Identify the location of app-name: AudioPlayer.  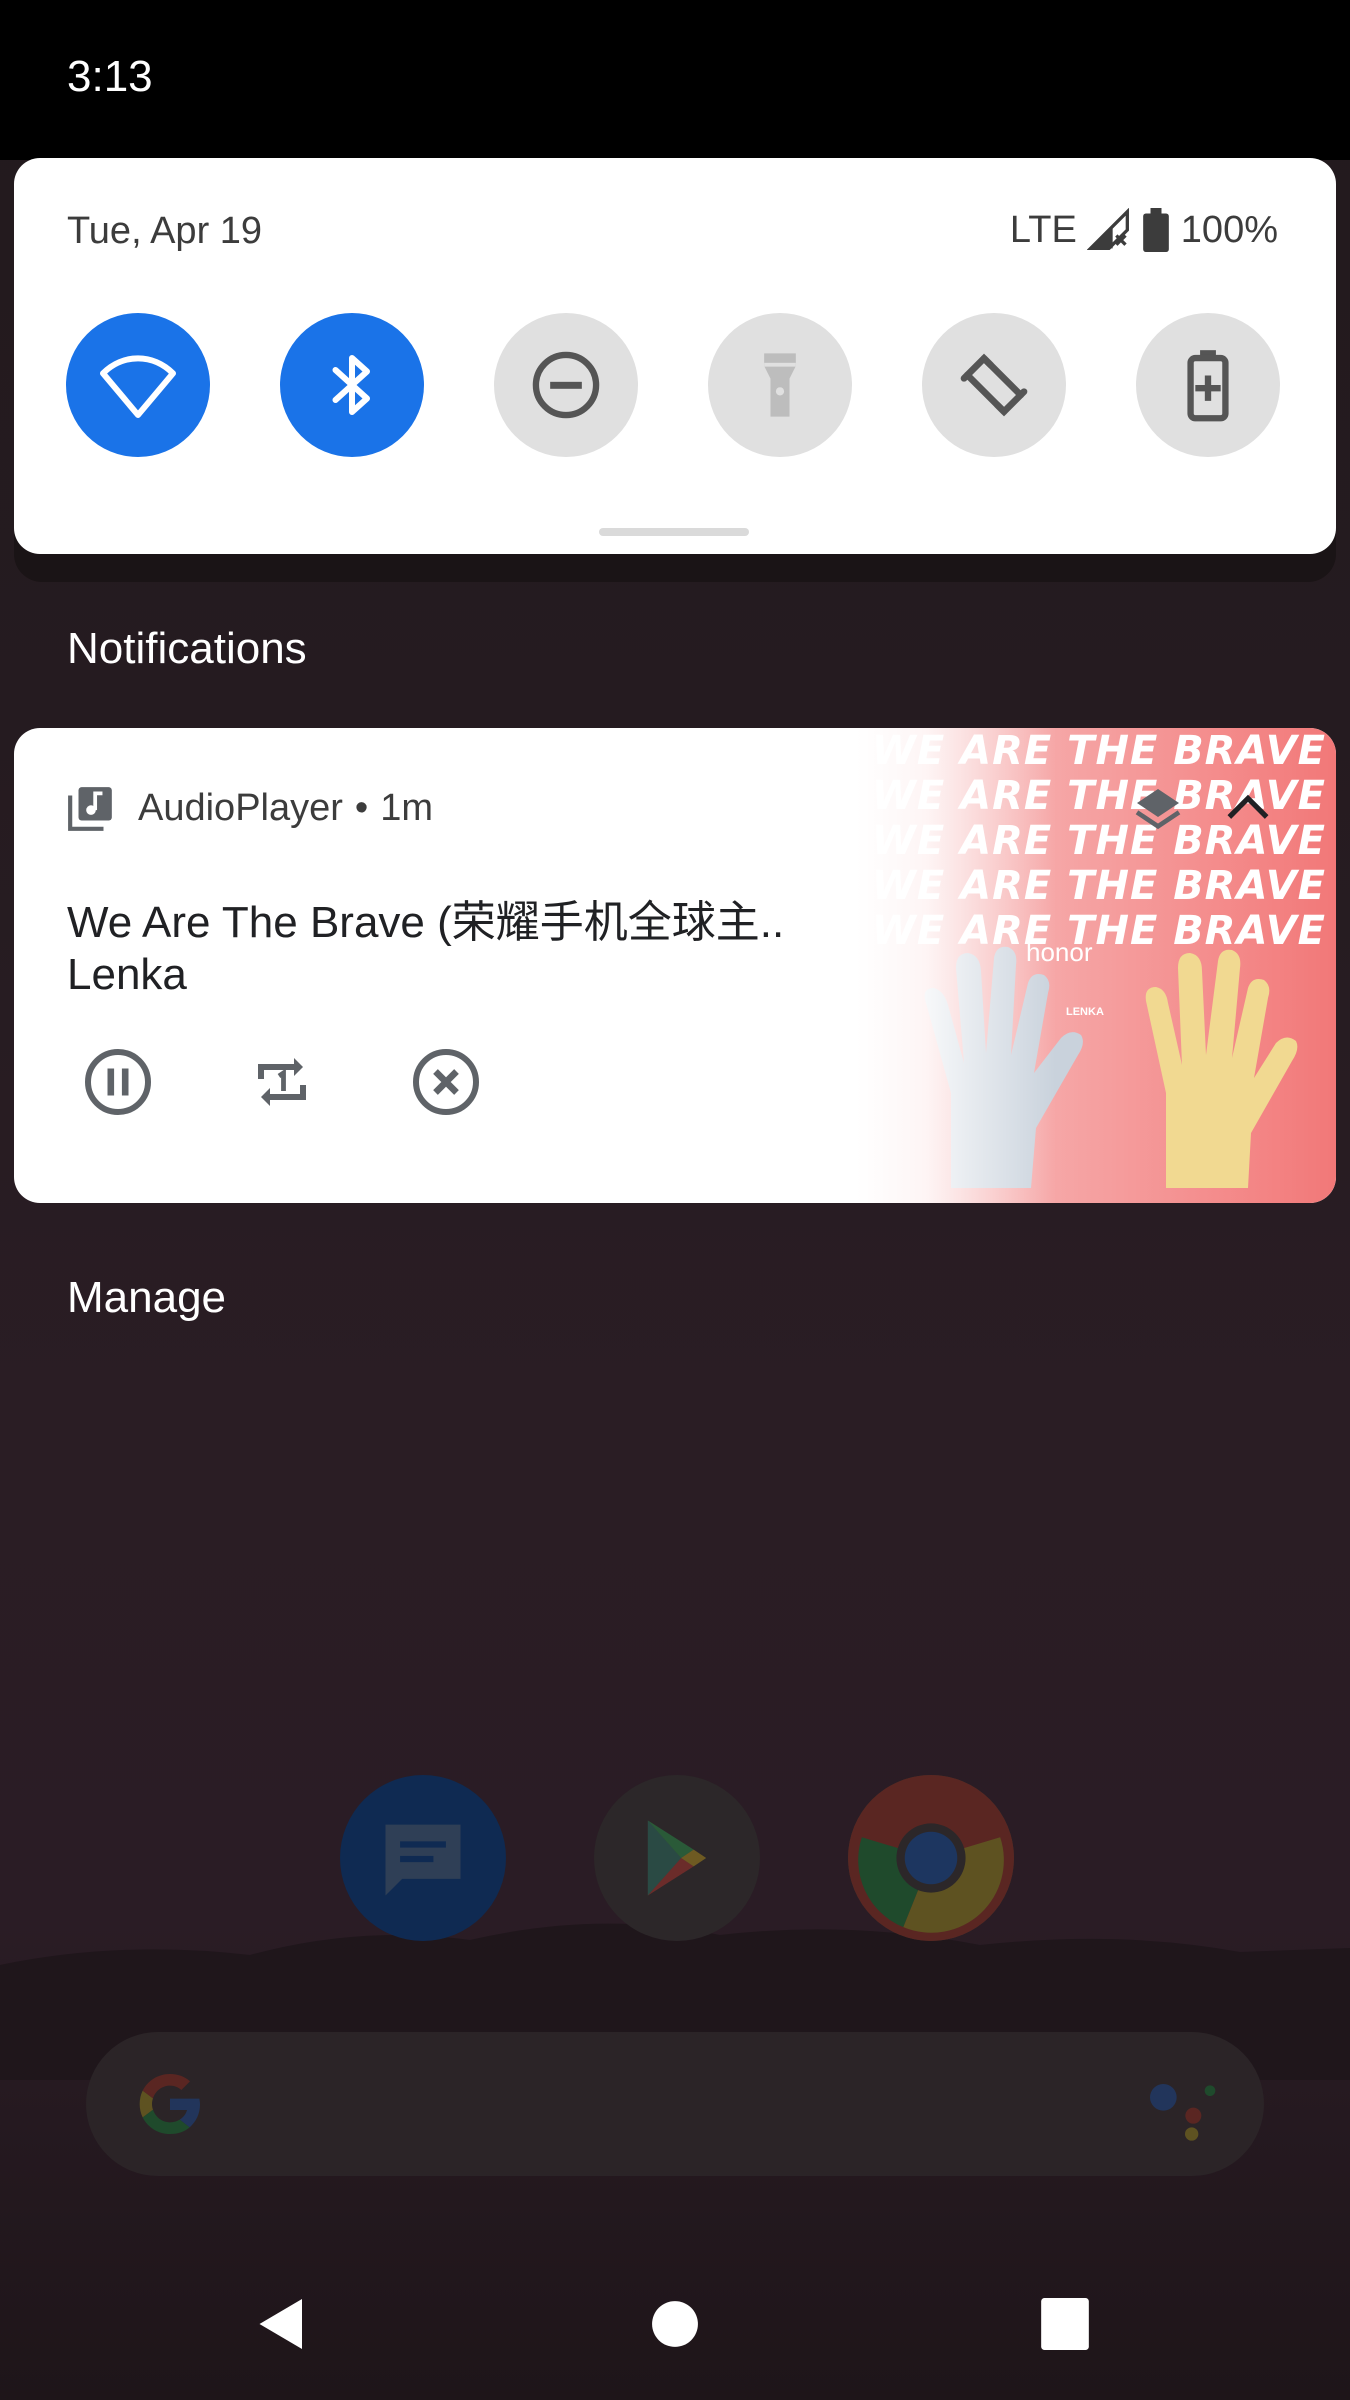
(240, 807).